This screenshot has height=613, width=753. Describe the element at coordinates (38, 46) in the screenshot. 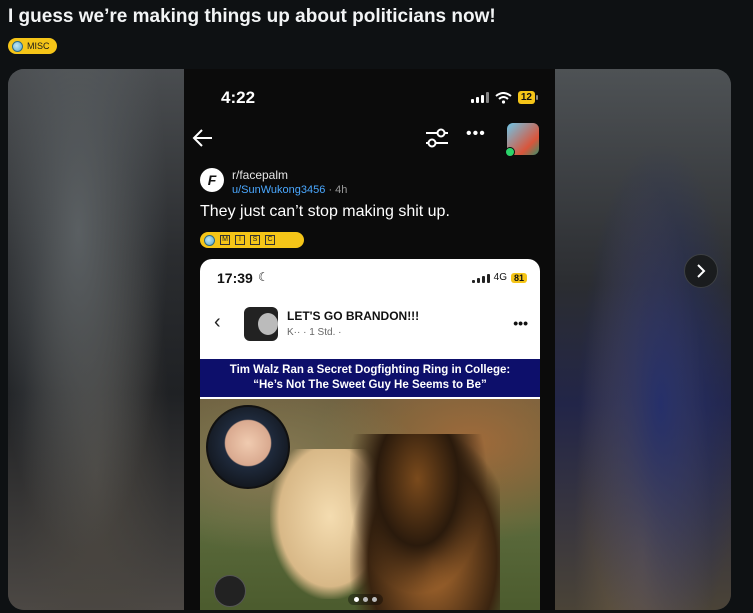

I see `flair-label: MISC` at that location.